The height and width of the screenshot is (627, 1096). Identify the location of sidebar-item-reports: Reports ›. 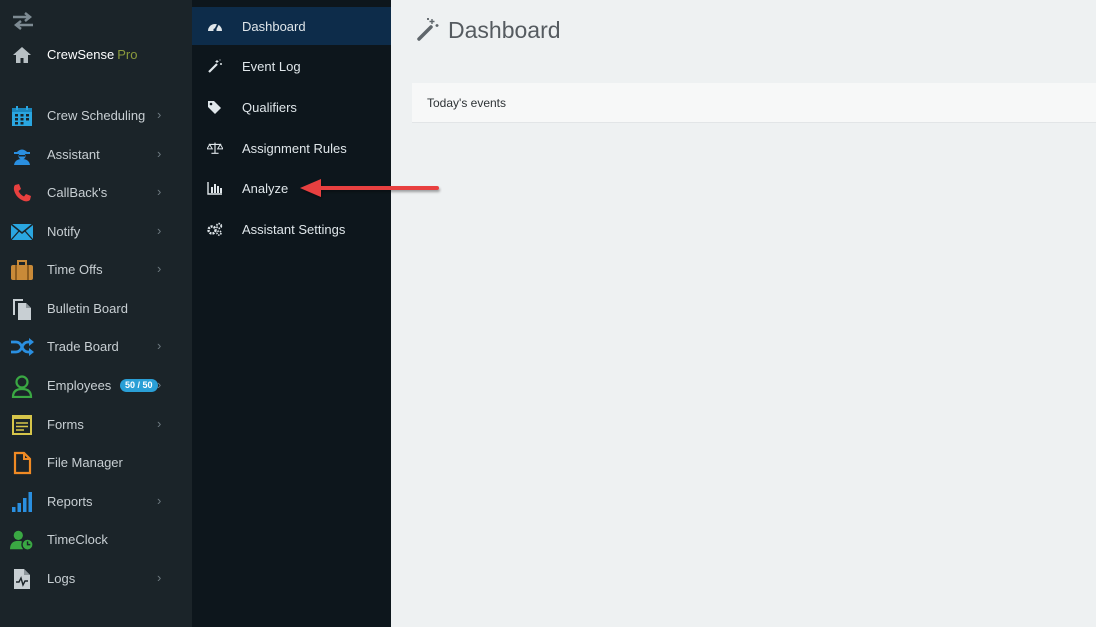
(96, 502).